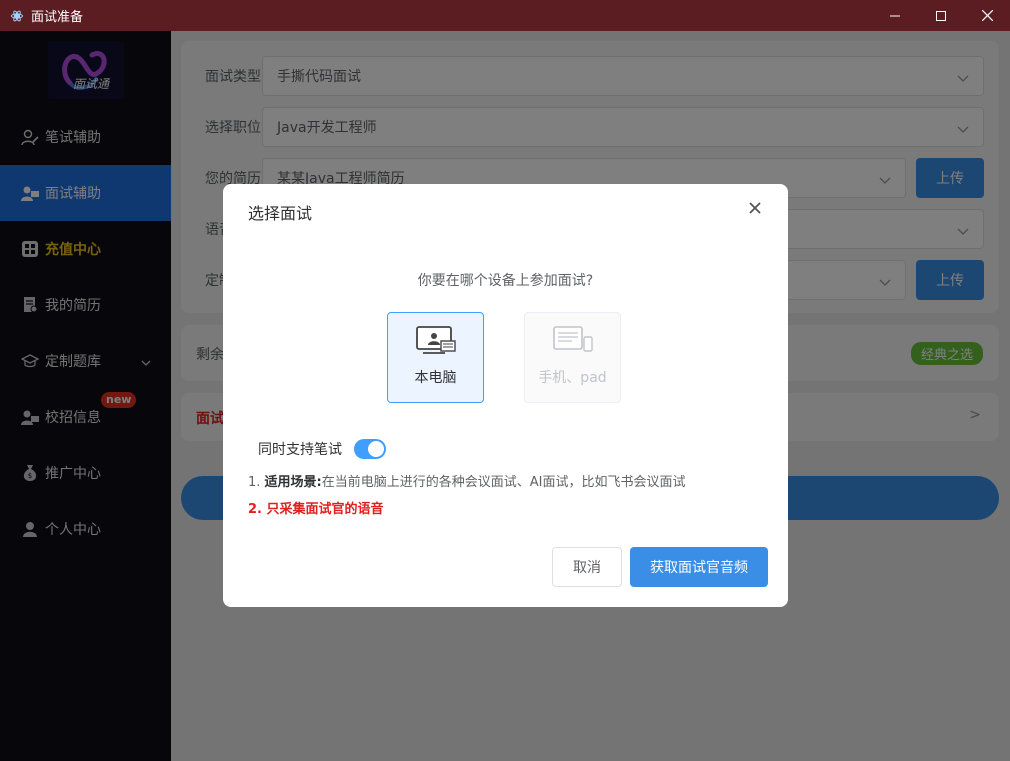  What do you see at coordinates (505, 281) in the screenshot?
I see `device-question: 你要在哪个设备上参加面试?` at bounding box center [505, 281].